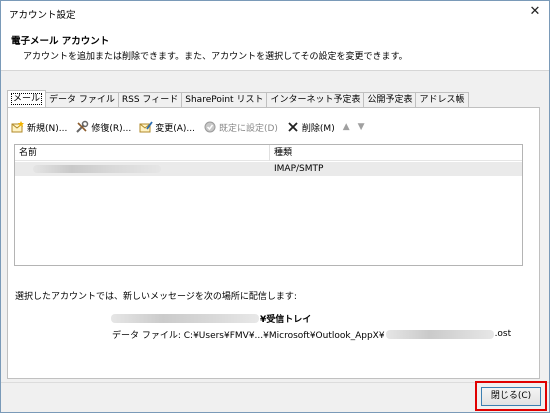  I want to click on delete-x-icon, so click(293, 127).